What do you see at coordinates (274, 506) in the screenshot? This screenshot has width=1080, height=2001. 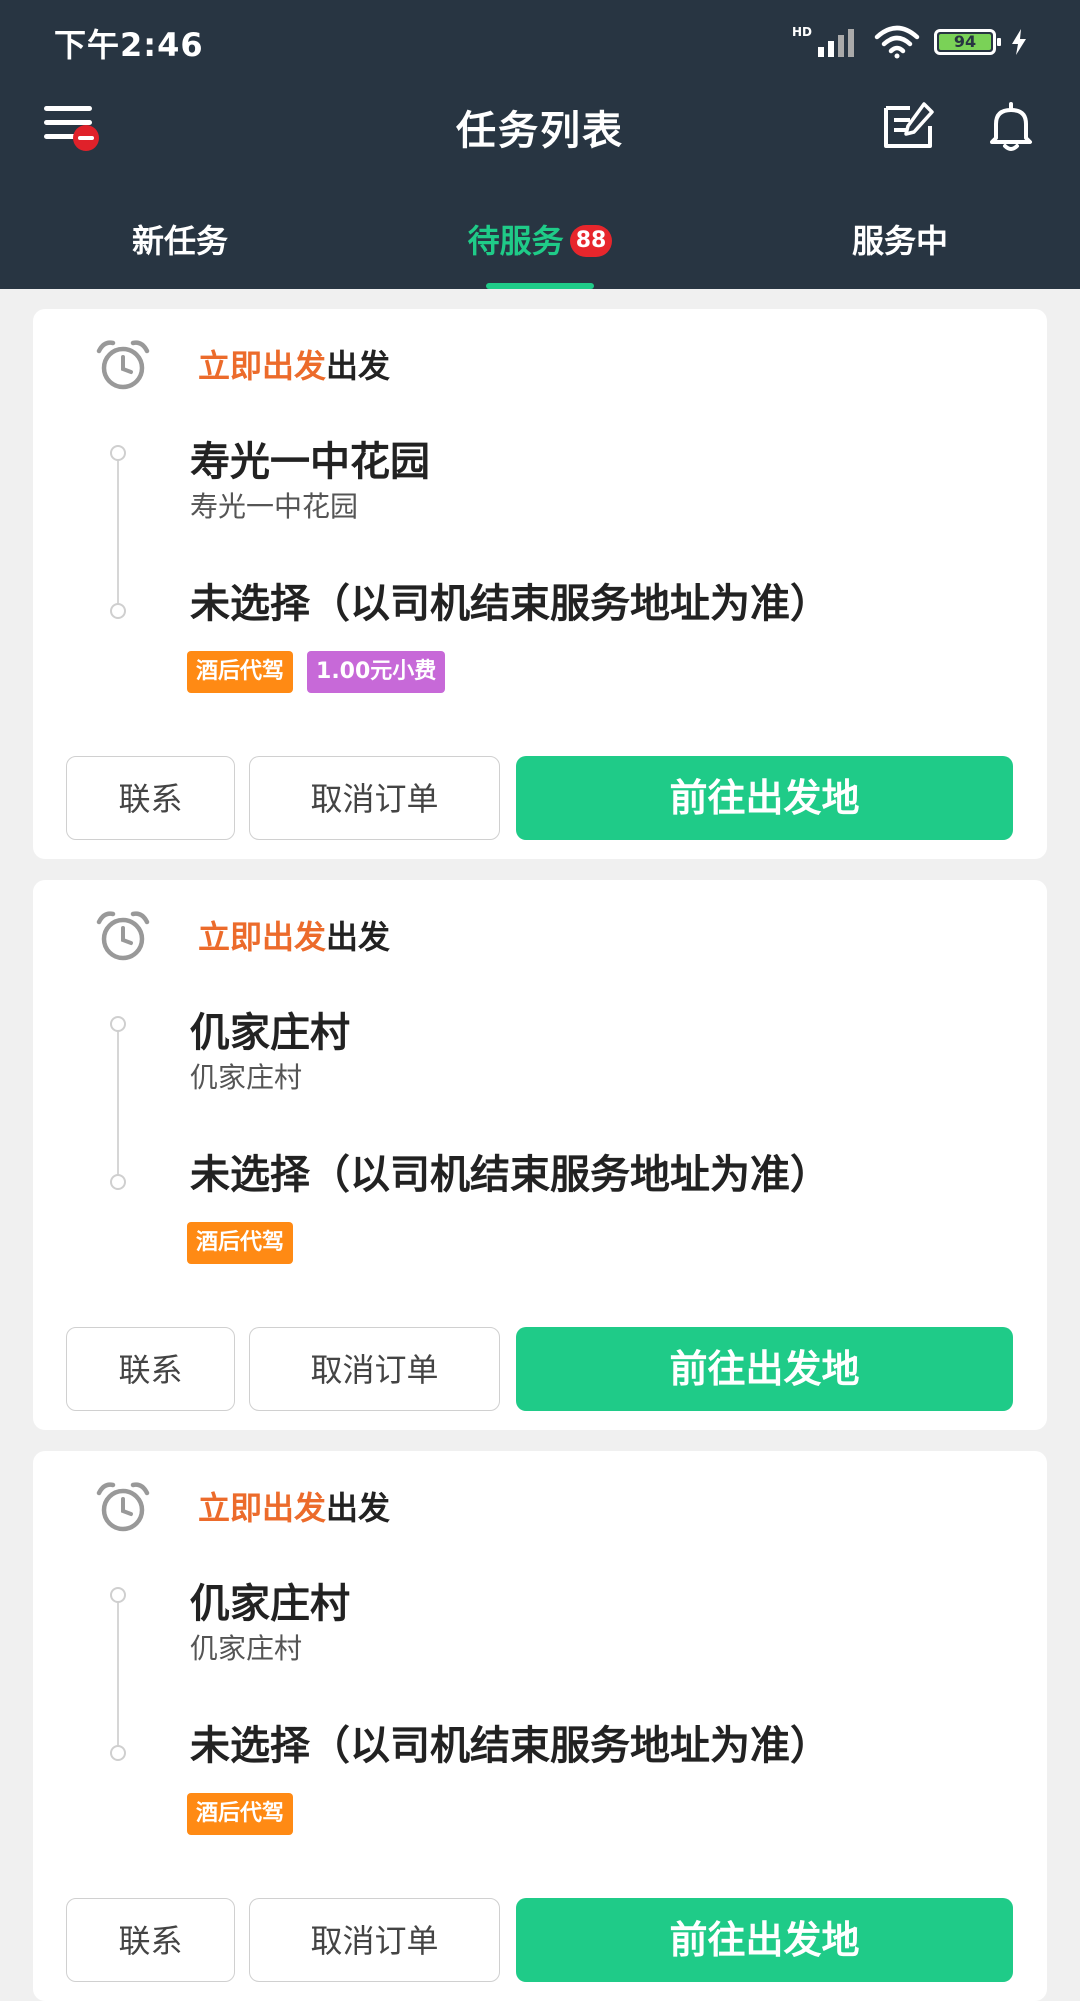 I see `start-location-detail: 寿光一中花园` at bounding box center [274, 506].